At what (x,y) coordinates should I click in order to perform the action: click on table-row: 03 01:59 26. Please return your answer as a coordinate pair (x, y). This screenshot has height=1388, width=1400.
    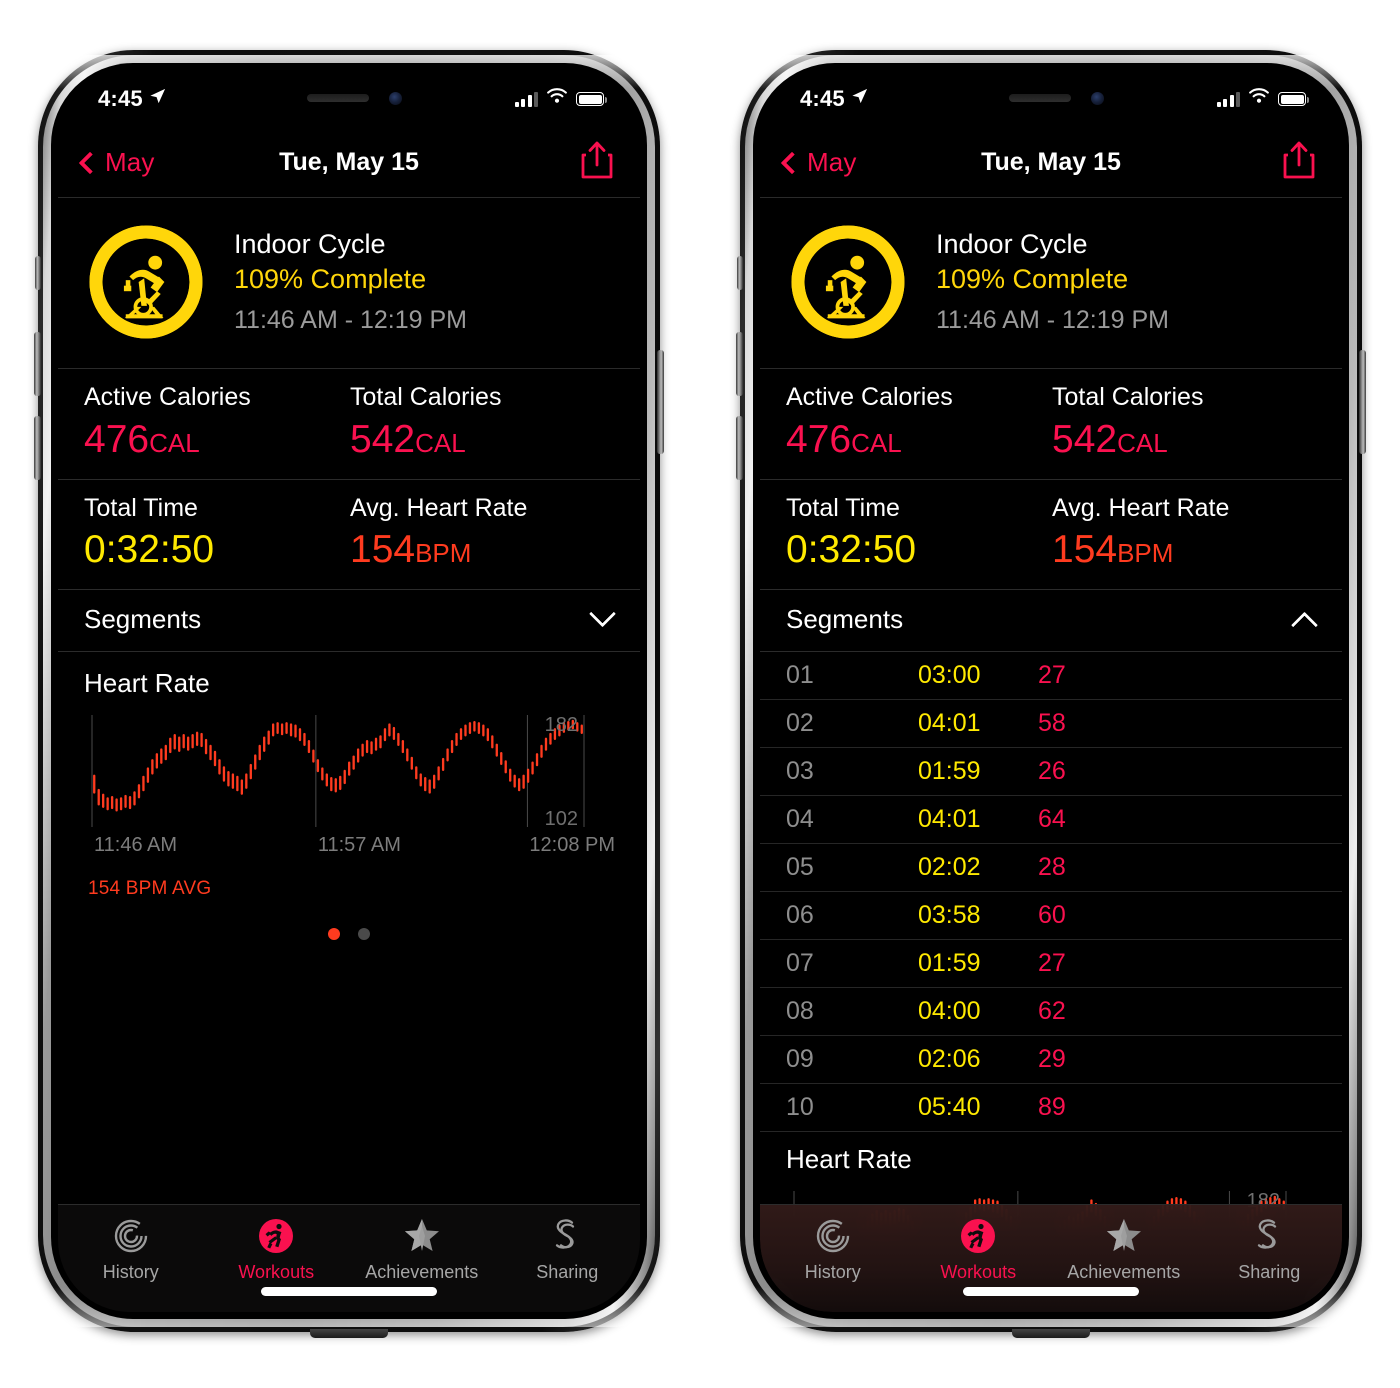
    Looking at the image, I should click on (1051, 772).